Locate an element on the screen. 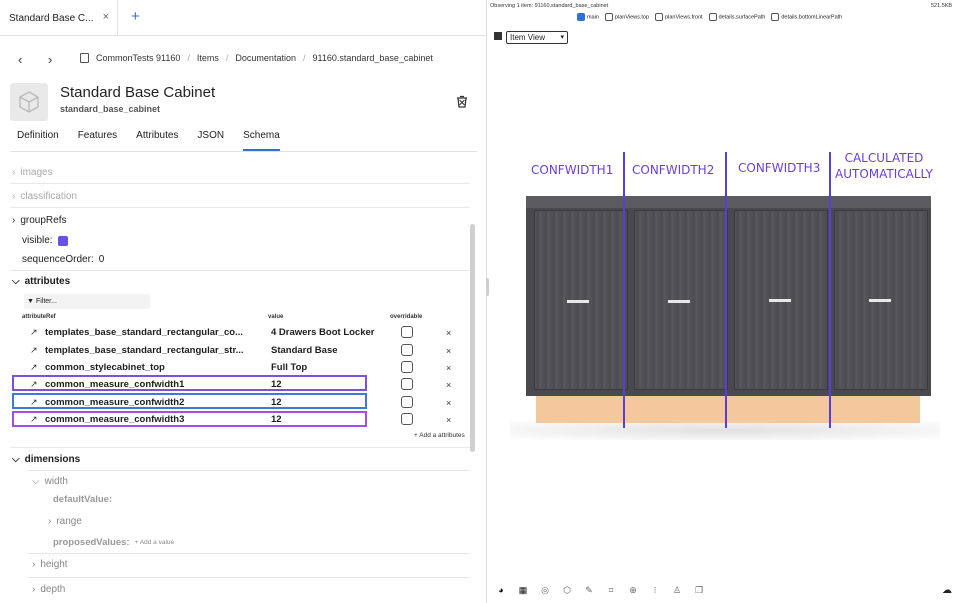 The image size is (962, 603). item-thumbnail is located at coordinates (29, 102).